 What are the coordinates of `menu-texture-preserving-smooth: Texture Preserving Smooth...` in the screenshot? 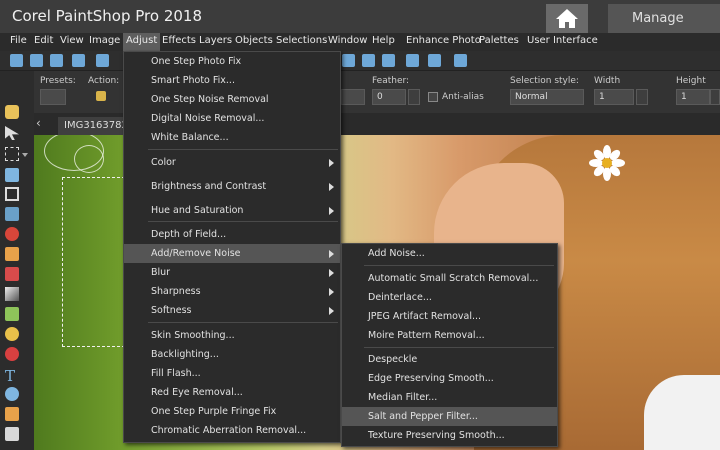 It's located at (449, 435).